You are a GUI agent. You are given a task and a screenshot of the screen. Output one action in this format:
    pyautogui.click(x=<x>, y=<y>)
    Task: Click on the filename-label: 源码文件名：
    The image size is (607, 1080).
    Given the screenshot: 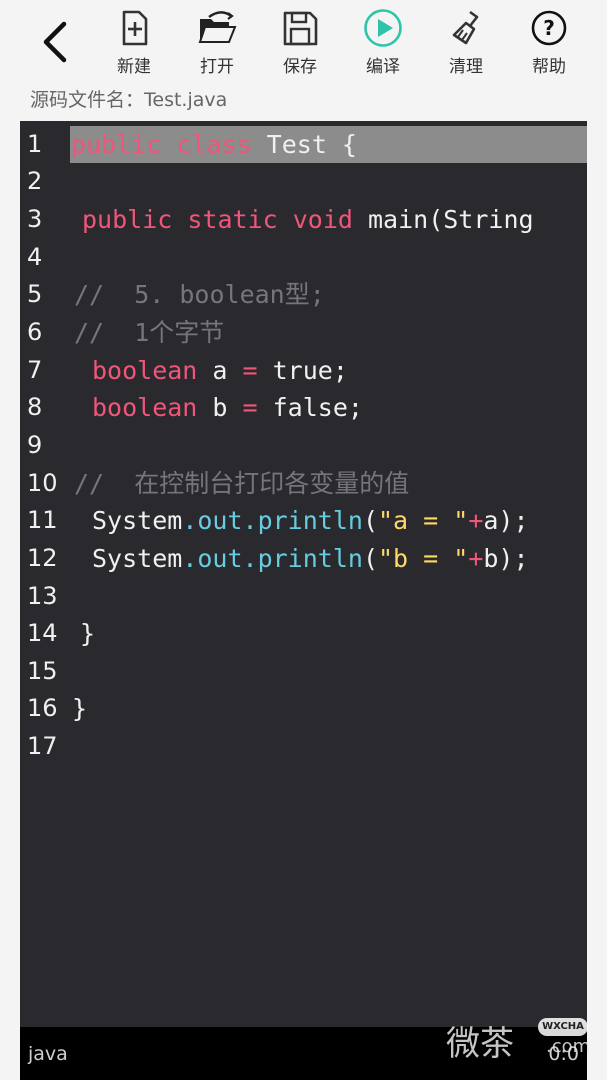 What is the action you would take?
    pyautogui.click(x=87, y=100)
    